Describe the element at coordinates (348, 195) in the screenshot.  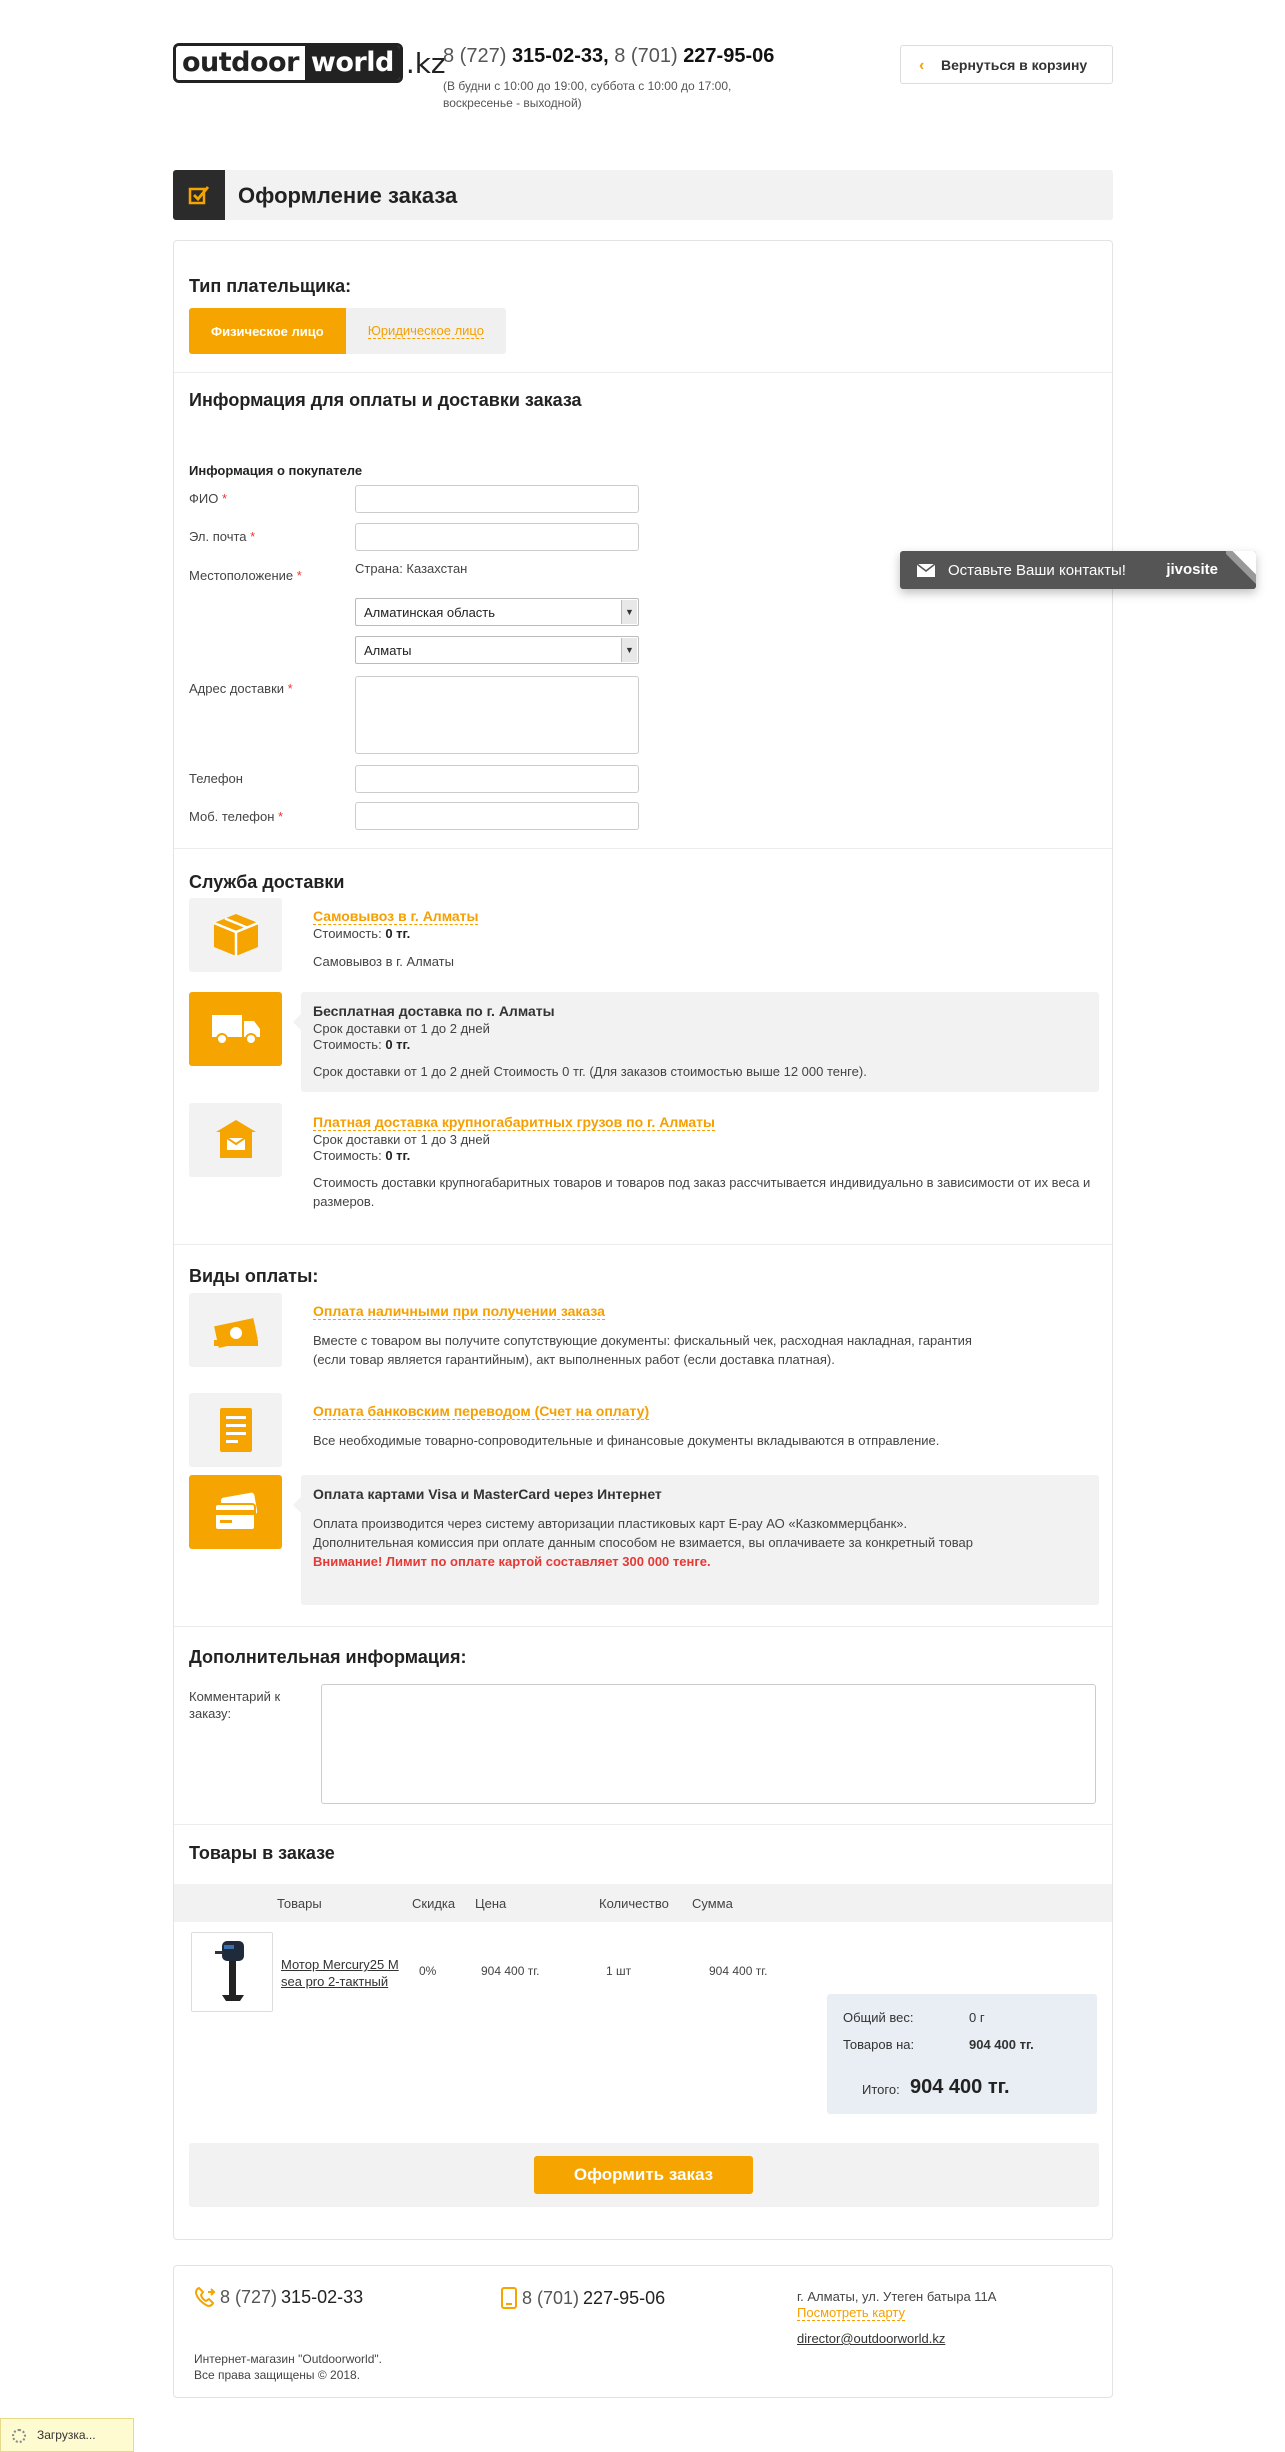
I see `page-title: Оформление заказа` at that location.